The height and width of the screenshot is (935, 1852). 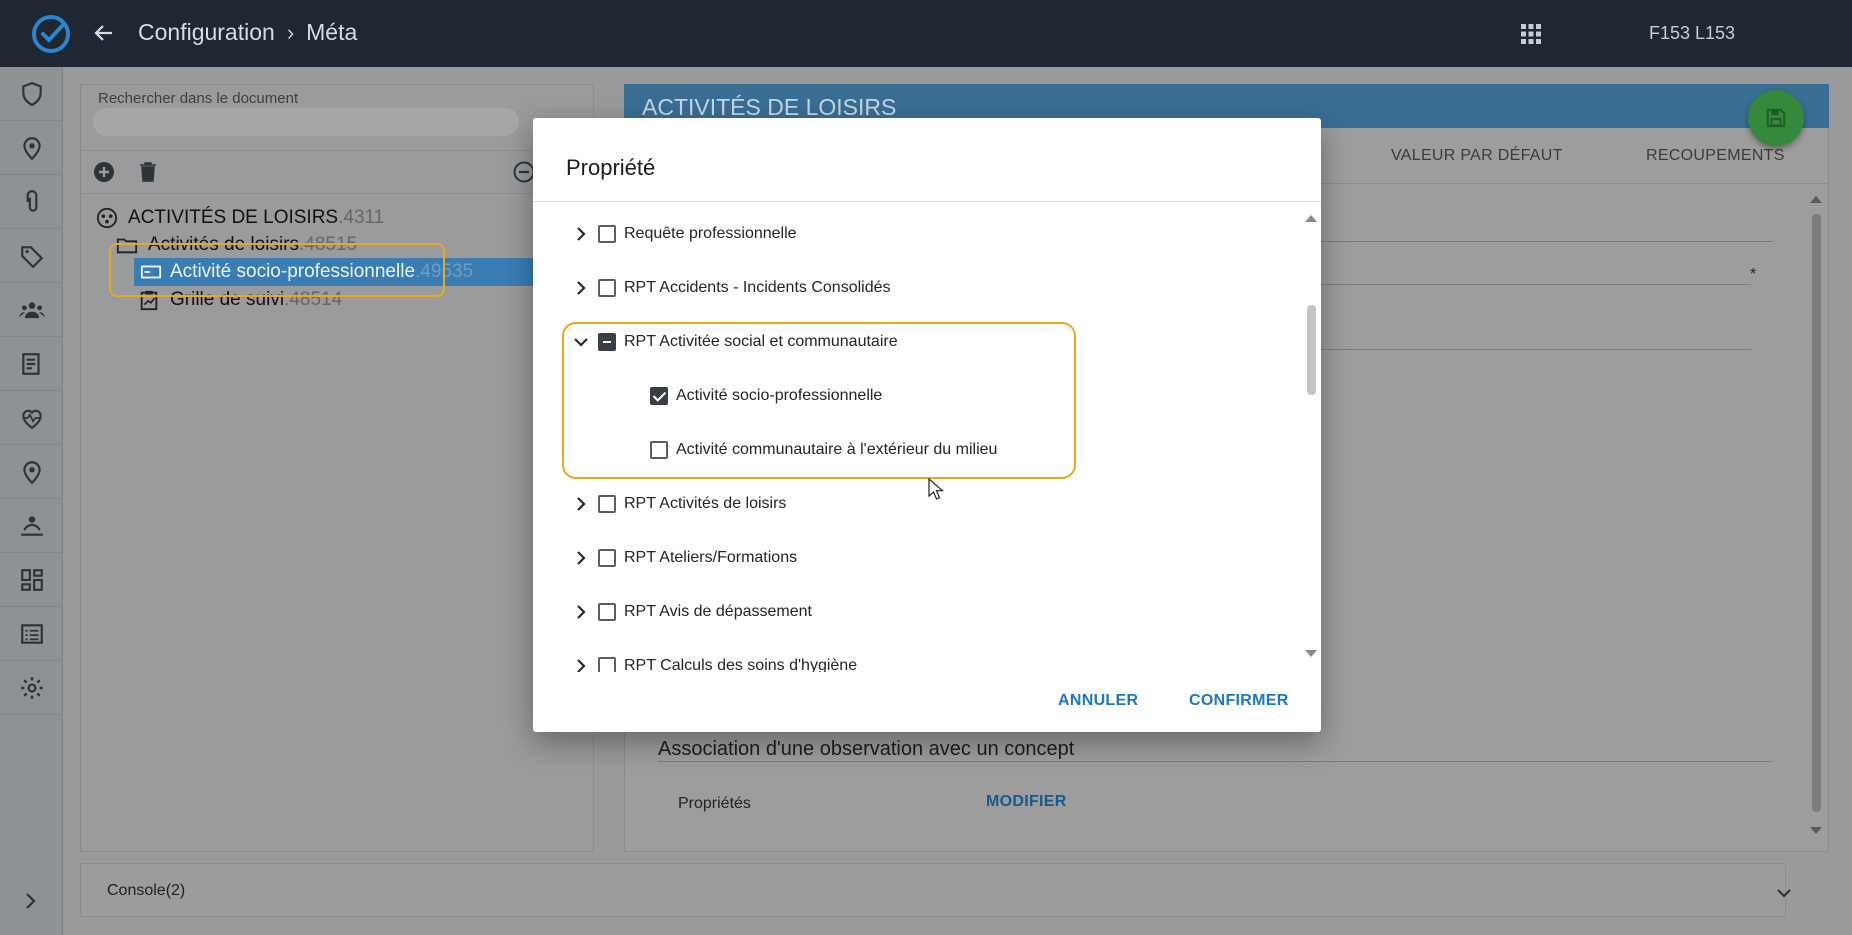 I want to click on search-label: Rechercher dans le document, so click(x=198, y=98).